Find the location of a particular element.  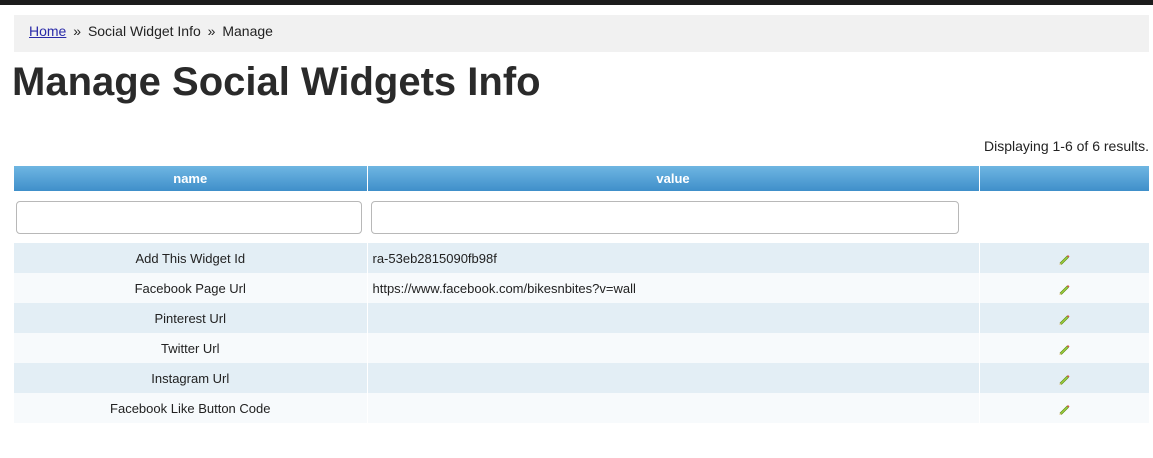

page-title: Manage Social Widgets Info is located at coordinates (276, 82).